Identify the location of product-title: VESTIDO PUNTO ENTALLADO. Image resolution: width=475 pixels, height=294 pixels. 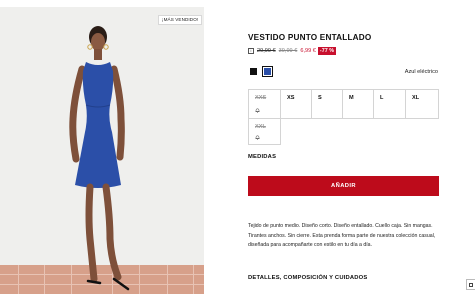
(310, 37).